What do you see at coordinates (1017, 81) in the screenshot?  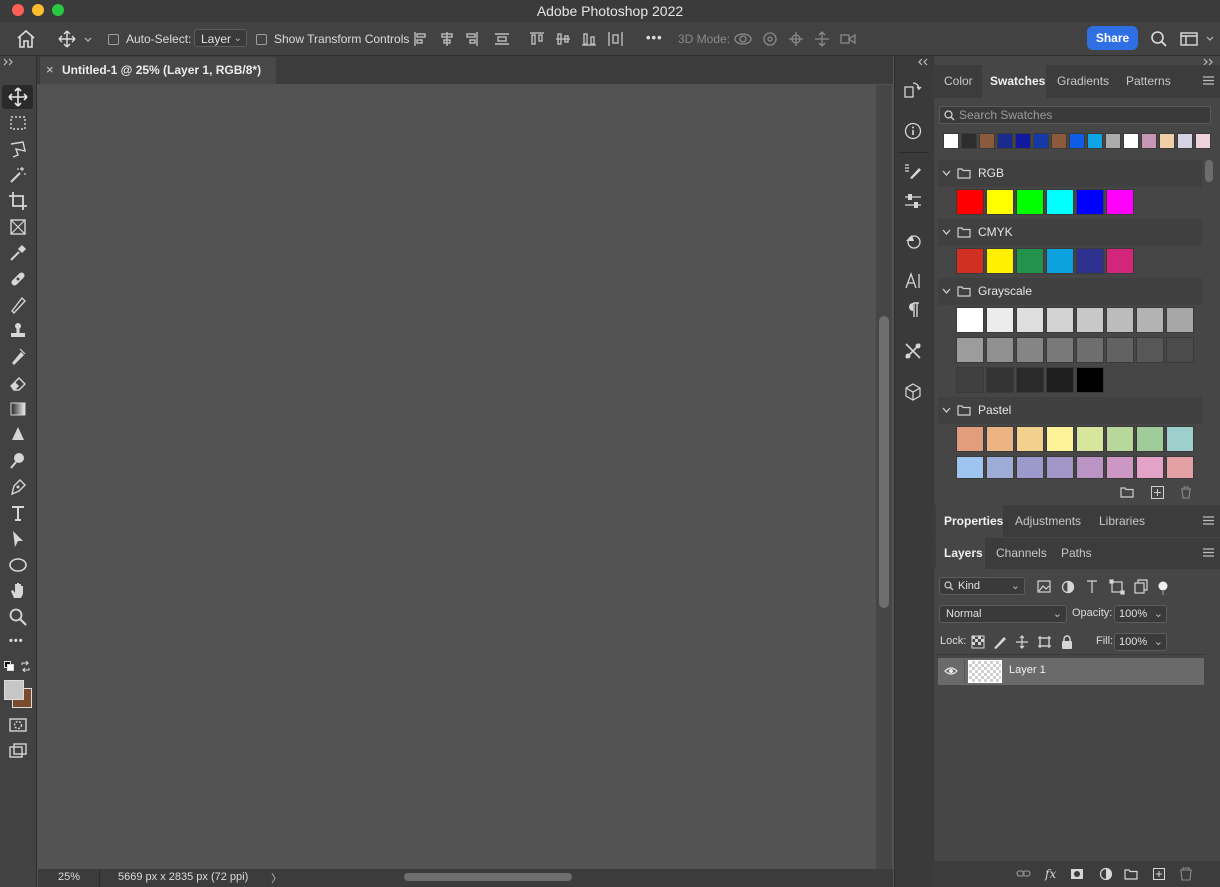 I see `tab-swatches: Swatches` at bounding box center [1017, 81].